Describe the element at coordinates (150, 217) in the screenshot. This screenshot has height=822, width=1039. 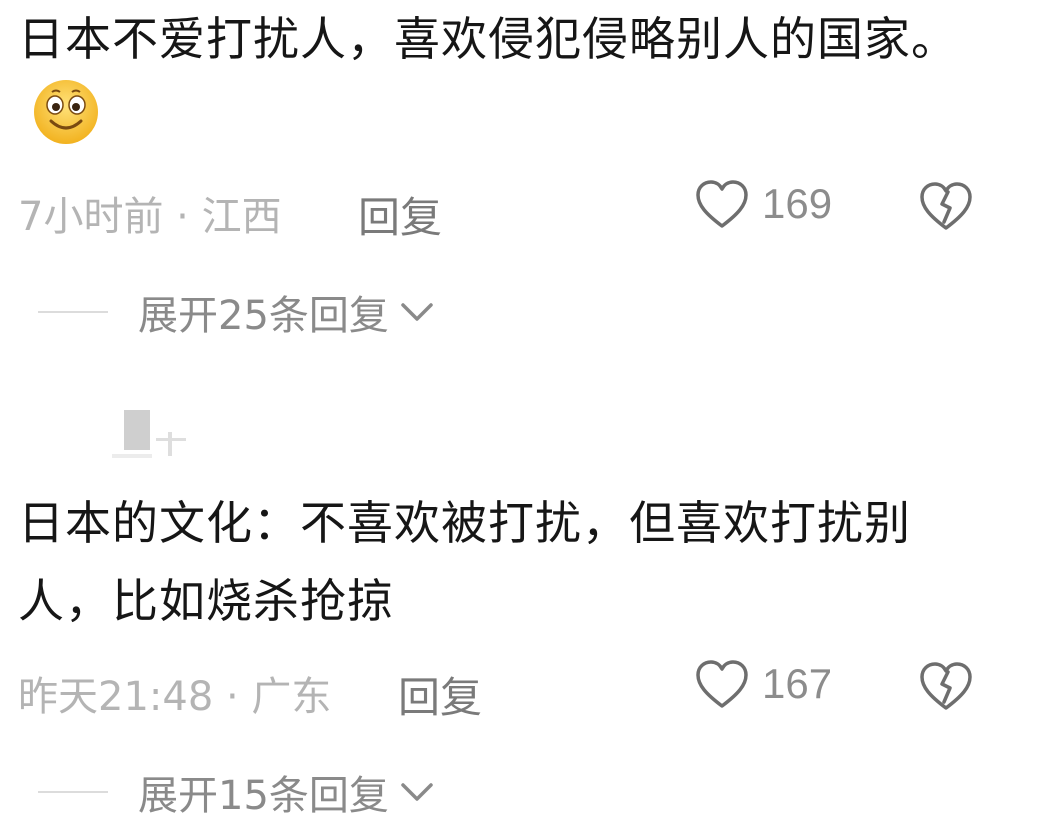
I see `time-location: 7小时前 · 江西` at that location.